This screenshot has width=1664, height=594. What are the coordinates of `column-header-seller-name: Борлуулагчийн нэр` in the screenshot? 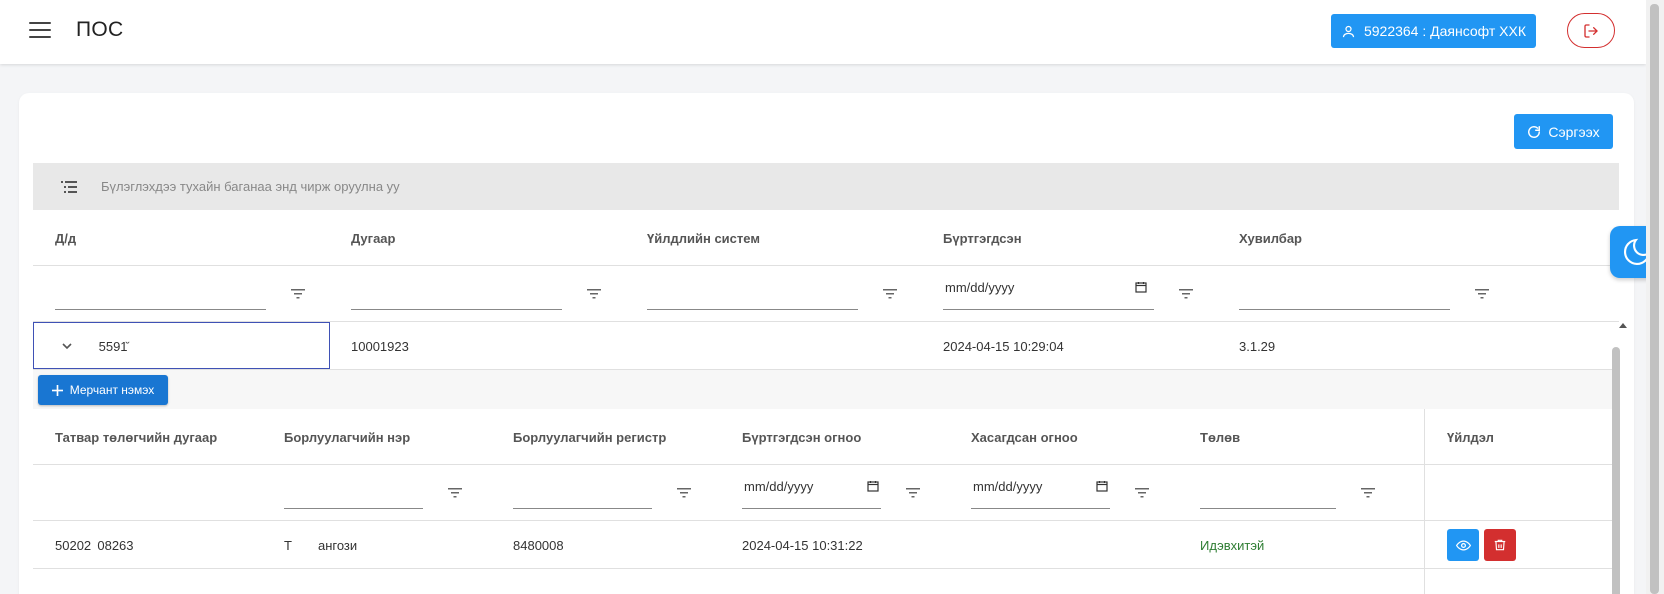 It's located at (347, 437).